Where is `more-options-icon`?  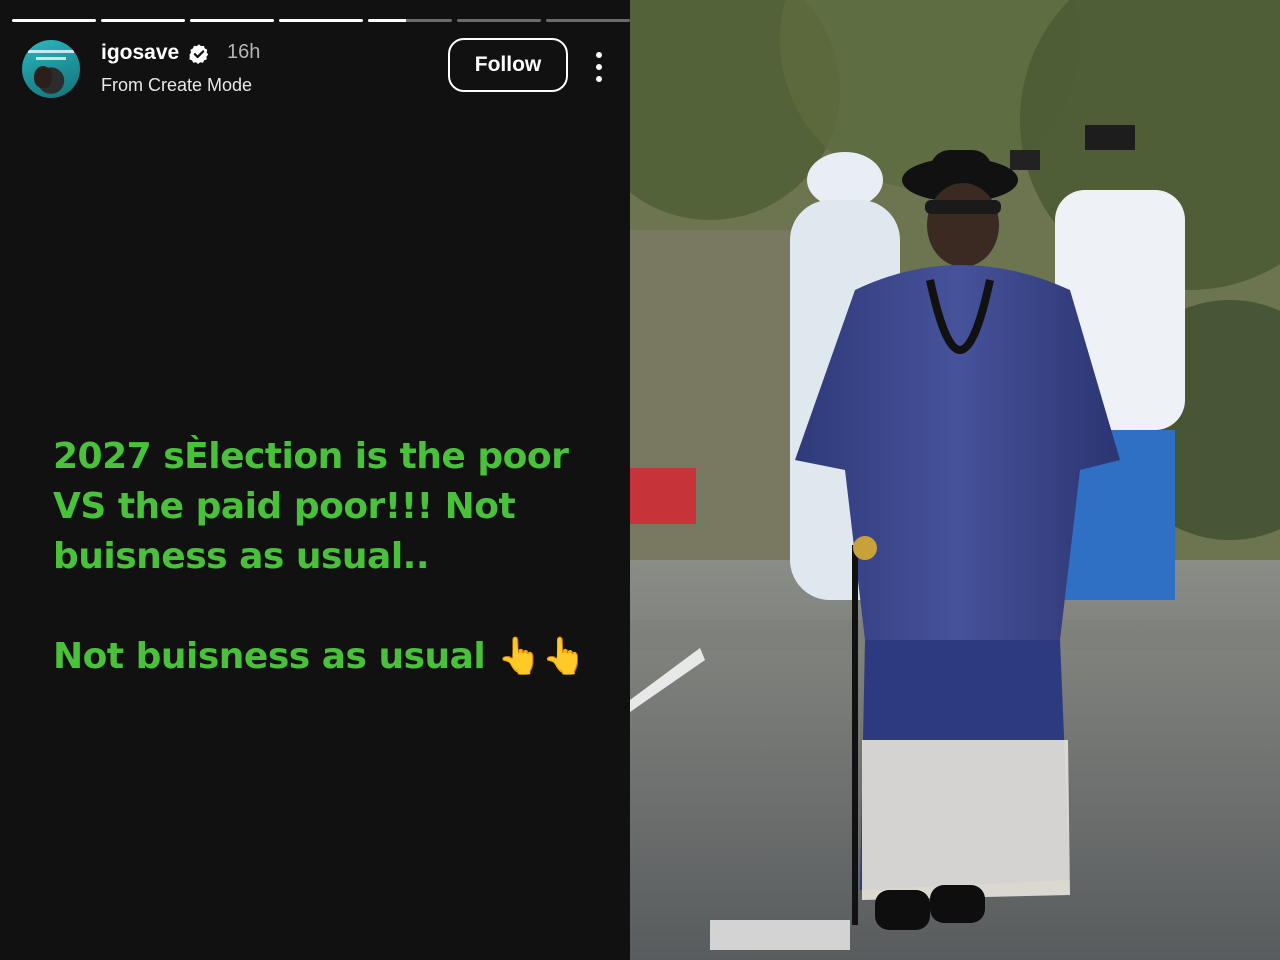 more-options-icon is located at coordinates (599, 67).